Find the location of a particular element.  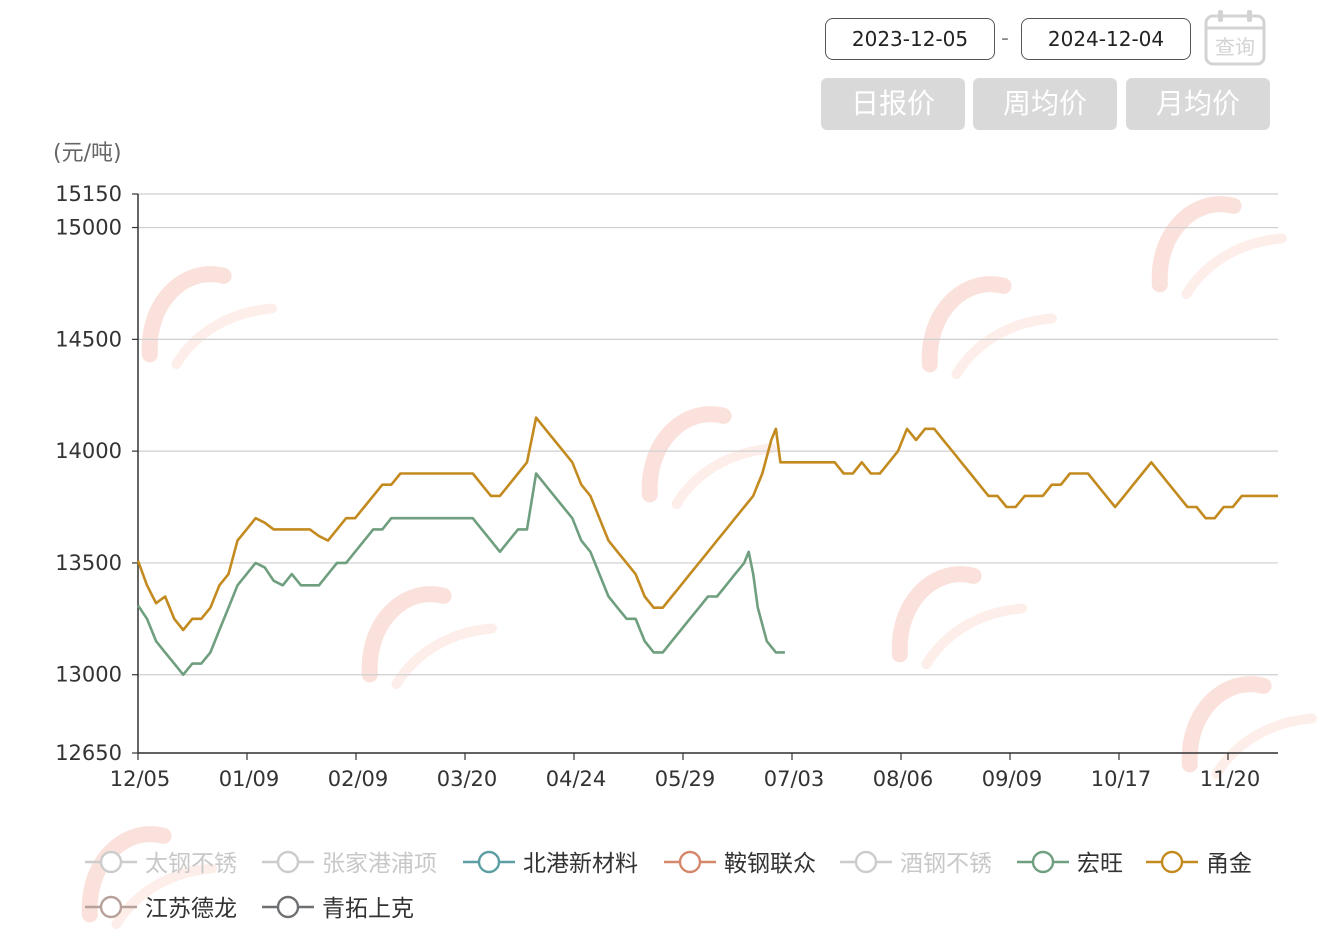

y-tick-label: 13000 is located at coordinates (88, 675).